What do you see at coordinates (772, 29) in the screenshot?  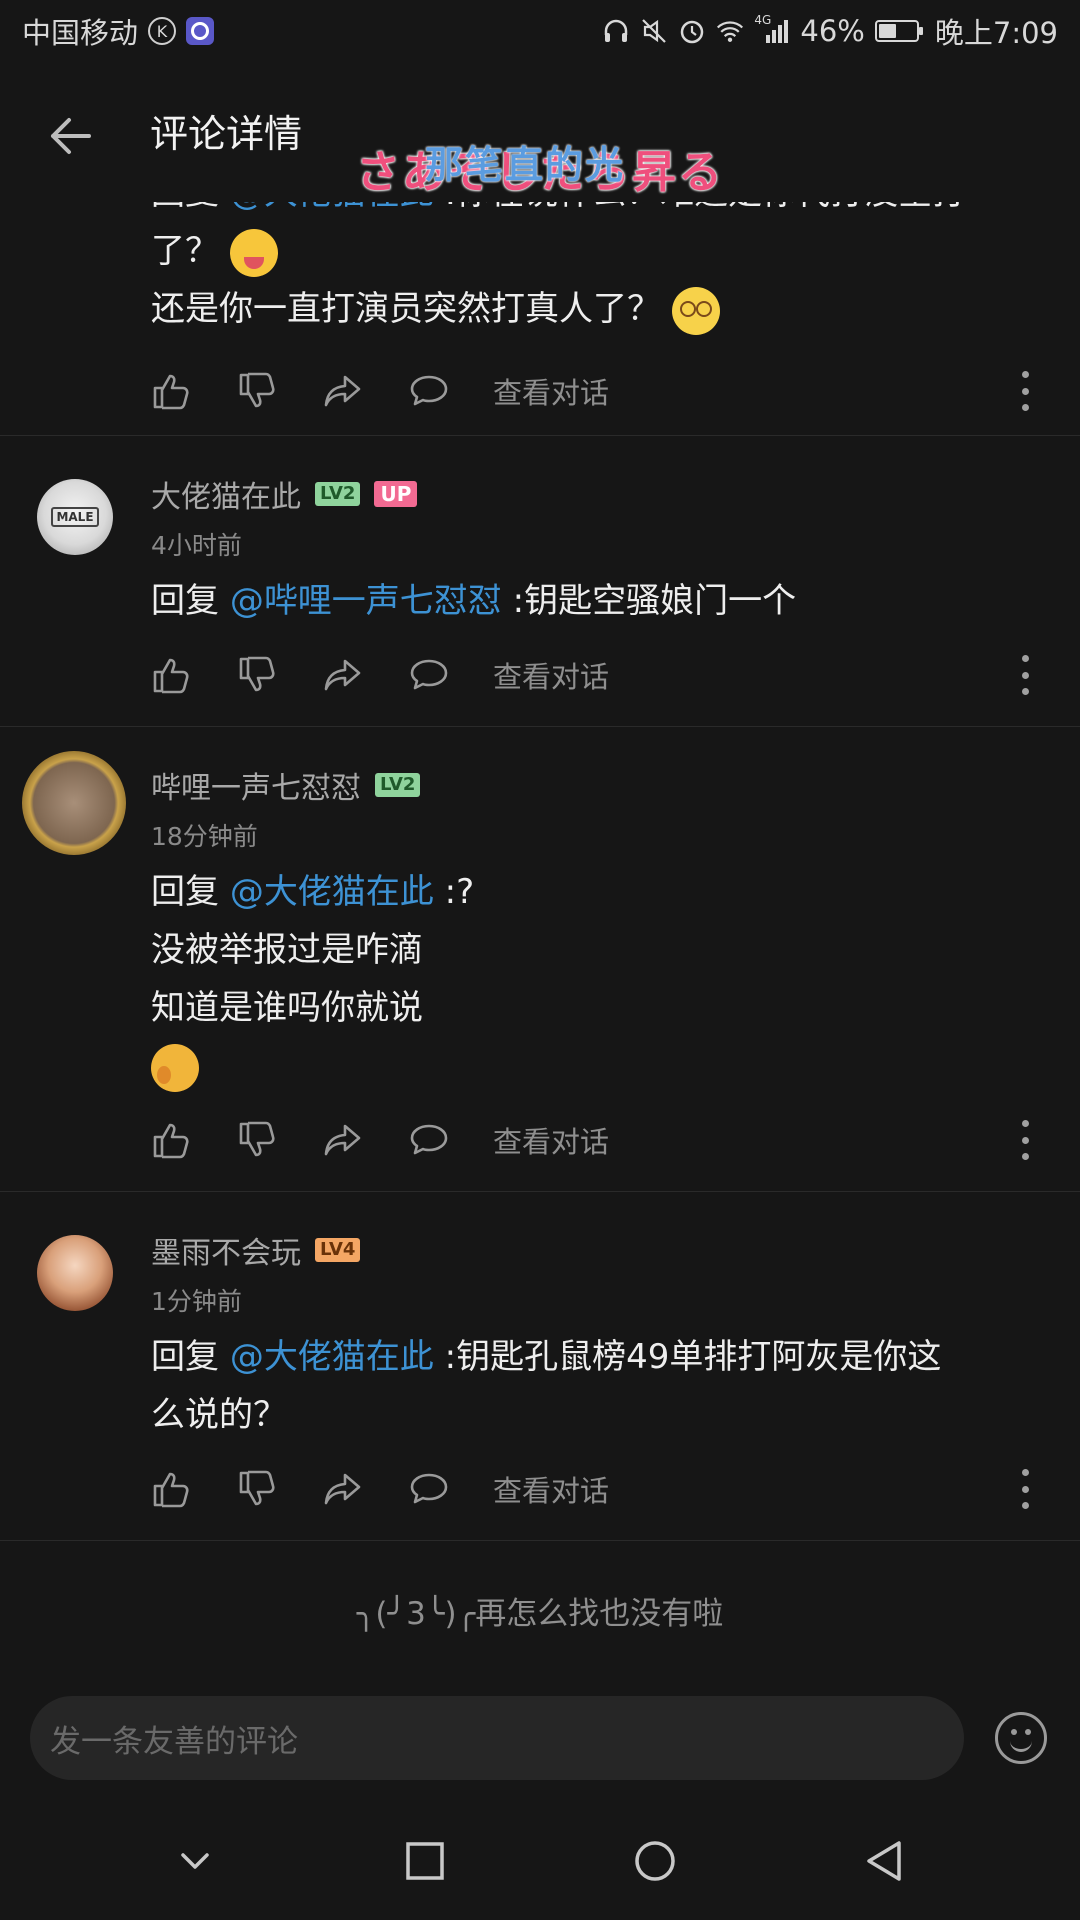 I see `signal-icon: 4G` at bounding box center [772, 29].